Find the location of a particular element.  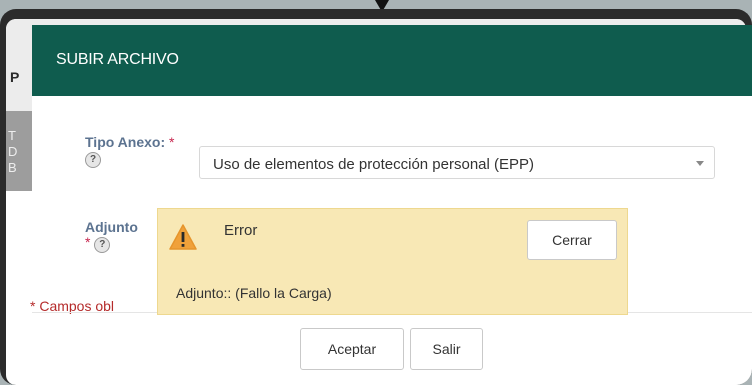

adjunto-label-text: Adjunto is located at coordinates (111, 227).